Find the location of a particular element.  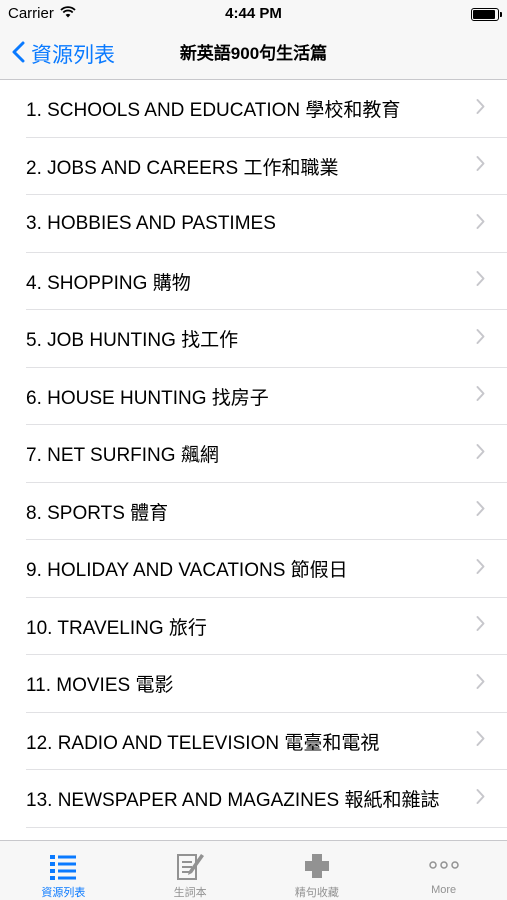

list-item-label: 8. SPORTS 體育 is located at coordinates (97, 513).